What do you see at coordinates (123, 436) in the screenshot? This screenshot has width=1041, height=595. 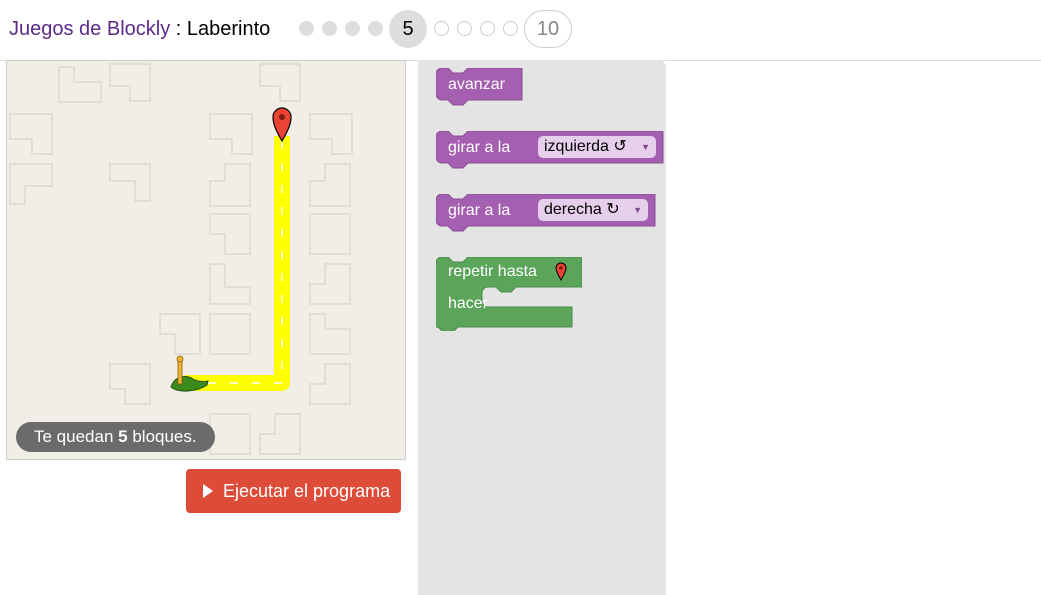 I see `capacity-count: 5` at bounding box center [123, 436].